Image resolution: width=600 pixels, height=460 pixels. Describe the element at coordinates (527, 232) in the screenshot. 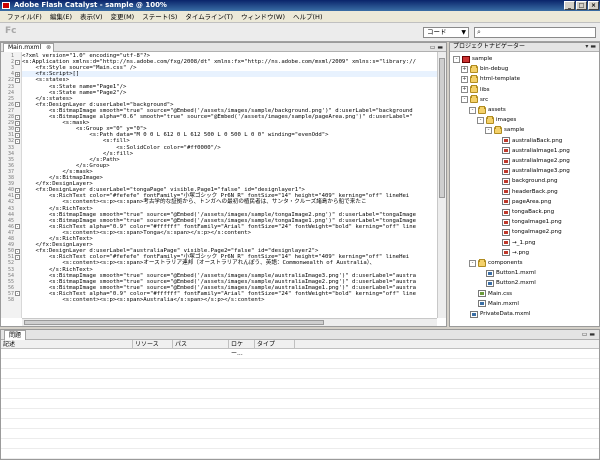

I see `tree-item: tongaImage2.png` at that location.